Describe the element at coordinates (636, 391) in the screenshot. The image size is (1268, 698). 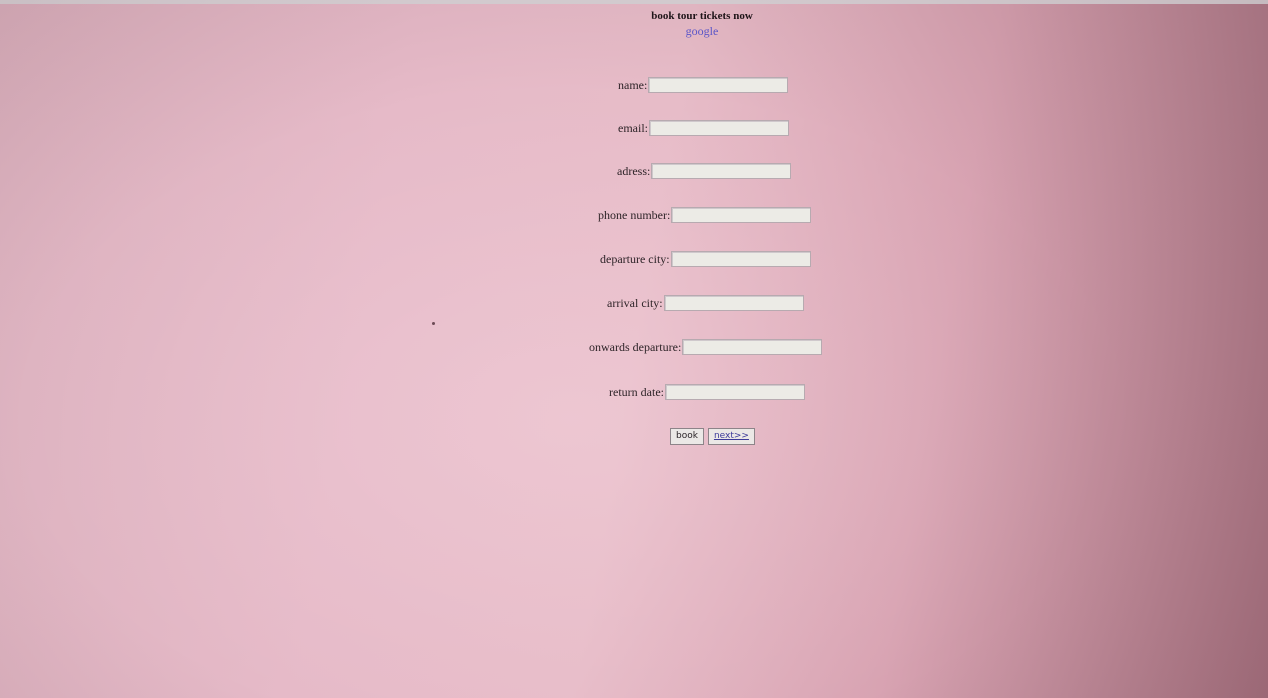
I see `return-date-label: return date:` at that location.